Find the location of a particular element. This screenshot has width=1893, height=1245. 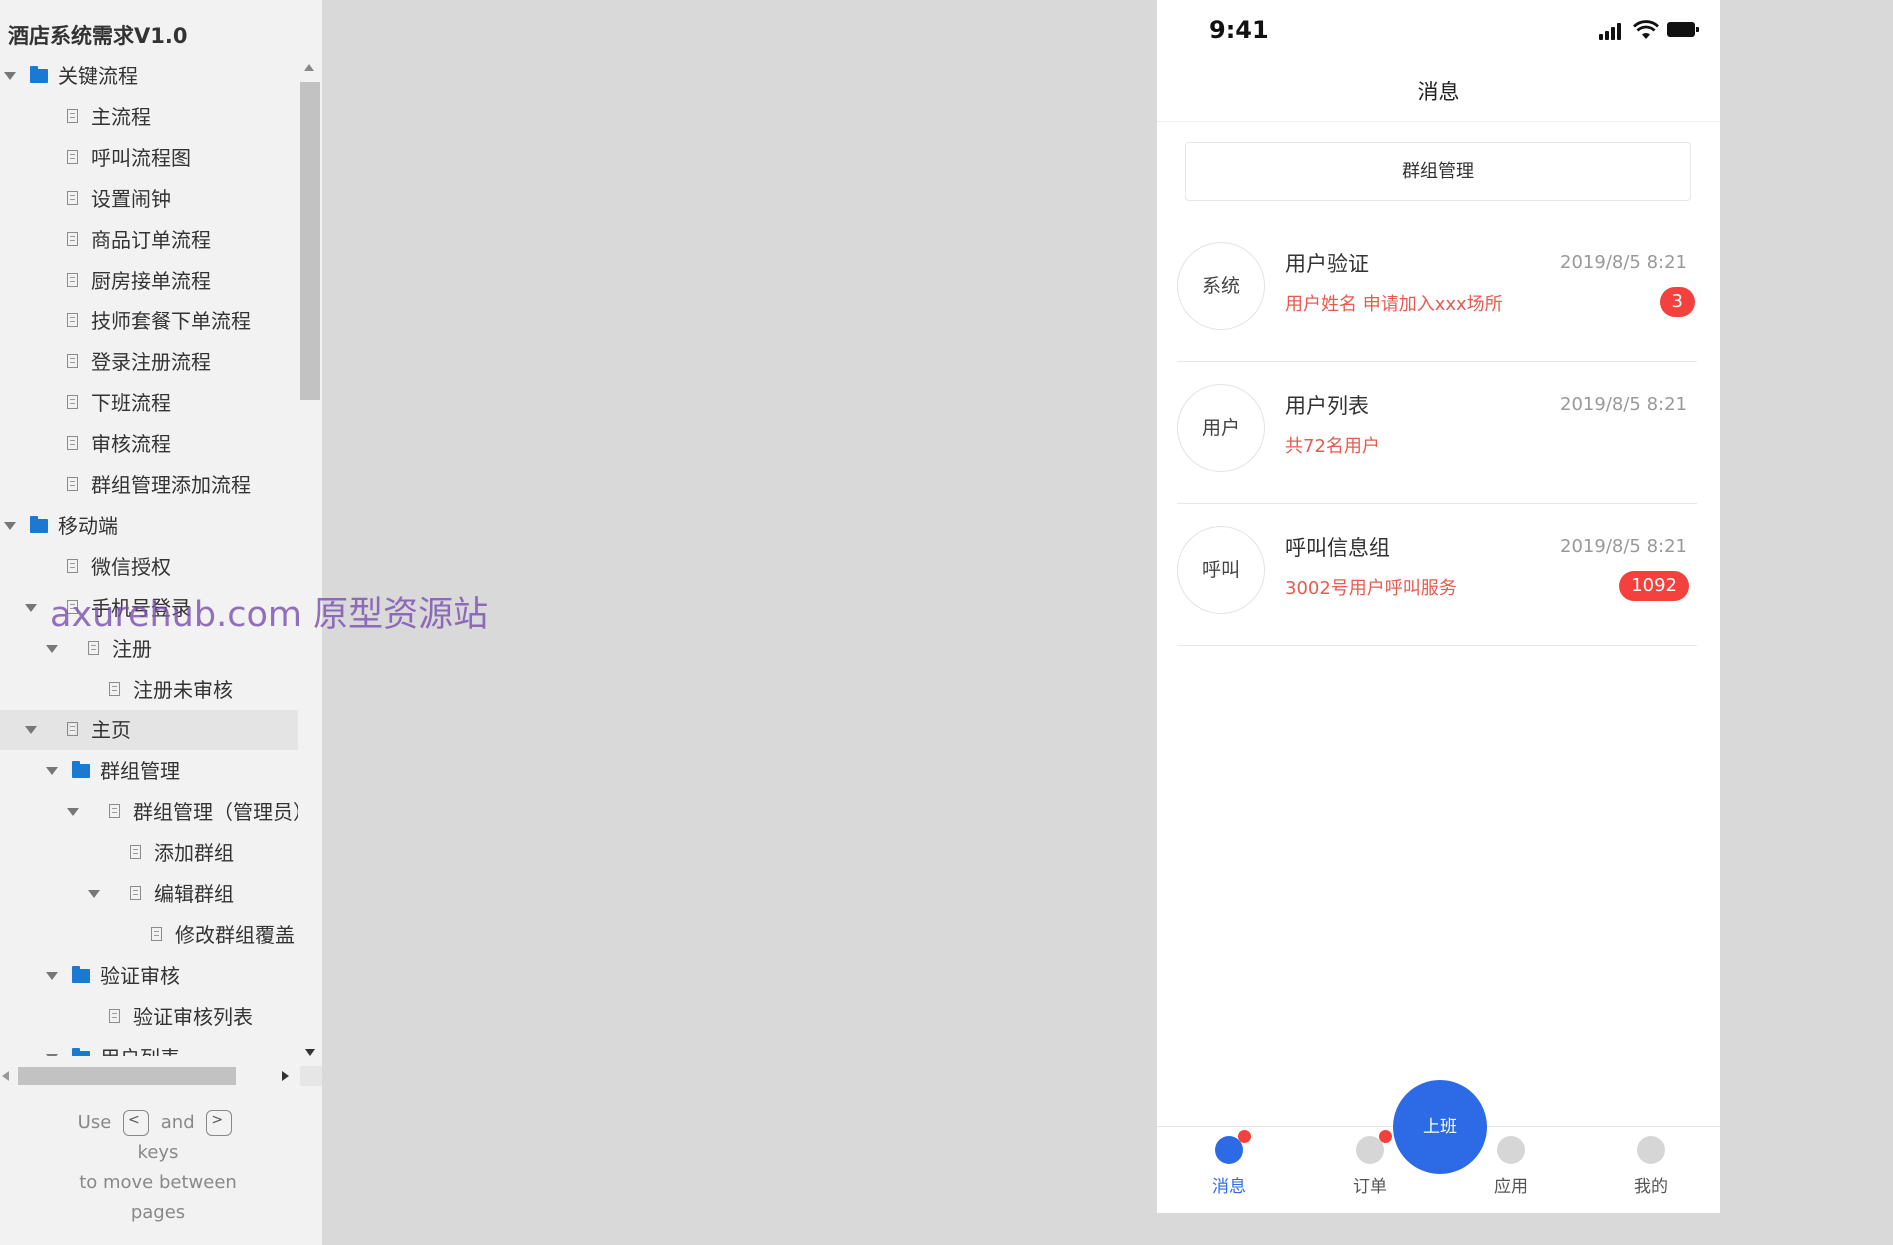

tree-item-label: 群组管理添加流程 is located at coordinates (171, 485).